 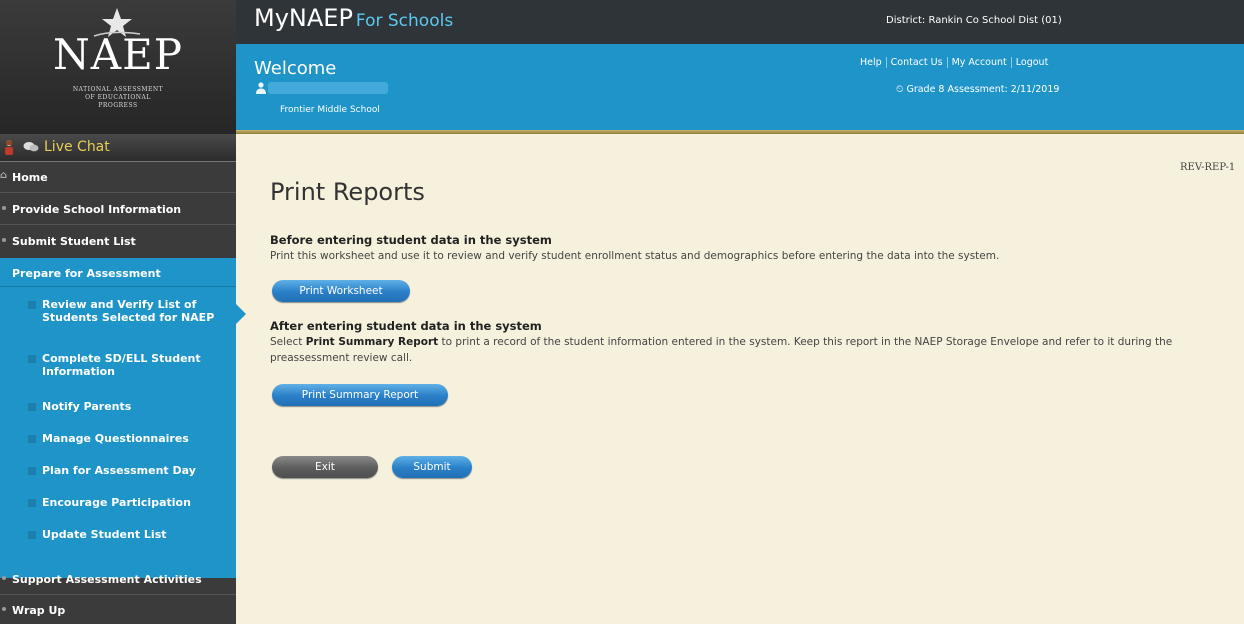 I want to click on welcome-title: Welcome, so click(x=295, y=68).